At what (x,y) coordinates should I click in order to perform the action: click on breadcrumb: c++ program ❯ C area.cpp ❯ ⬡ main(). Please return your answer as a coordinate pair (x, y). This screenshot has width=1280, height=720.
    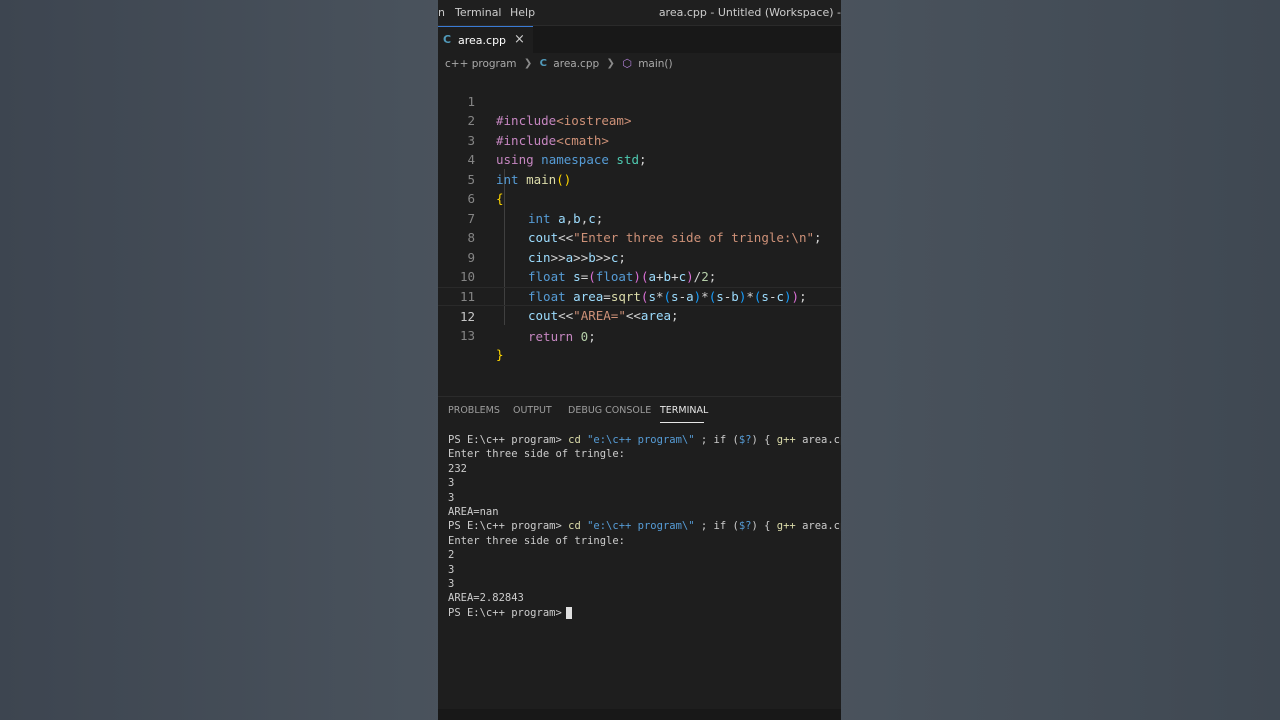
    Looking at the image, I should click on (559, 63).